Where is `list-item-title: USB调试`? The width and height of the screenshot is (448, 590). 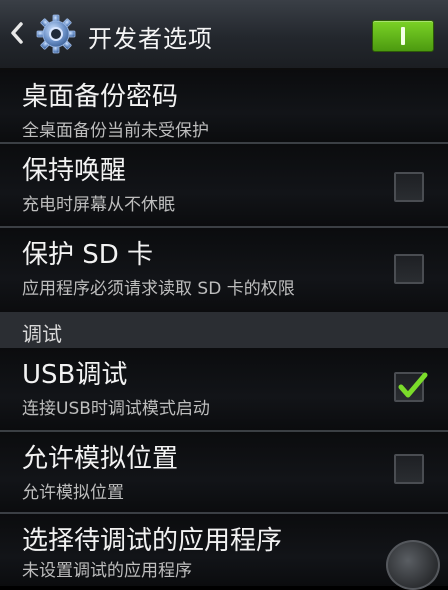 list-item-title: USB调试 is located at coordinates (75, 375).